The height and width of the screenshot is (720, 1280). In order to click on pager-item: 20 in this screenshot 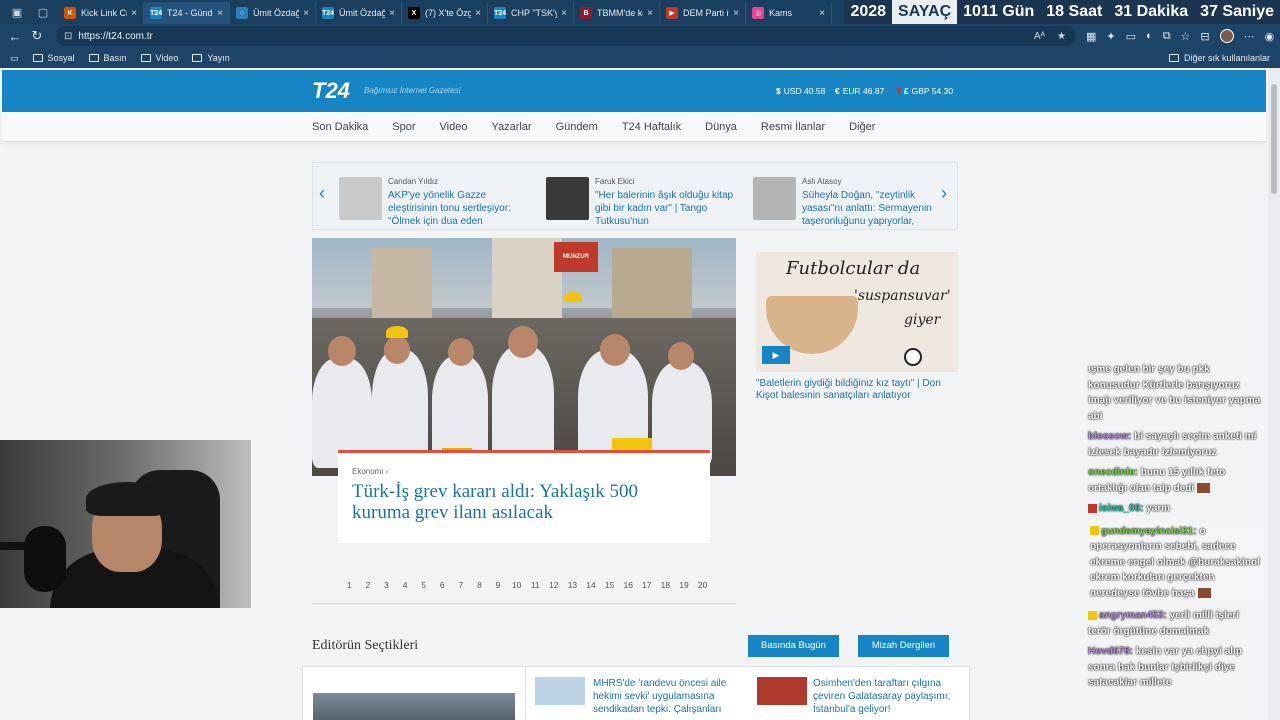, I will do `click(702, 589)`.